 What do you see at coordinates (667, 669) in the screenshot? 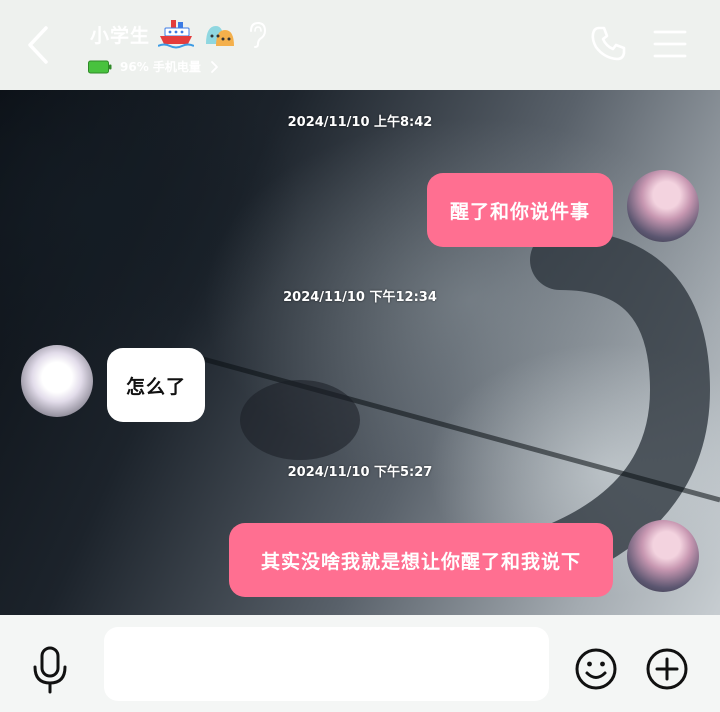
I see `plus-icon` at bounding box center [667, 669].